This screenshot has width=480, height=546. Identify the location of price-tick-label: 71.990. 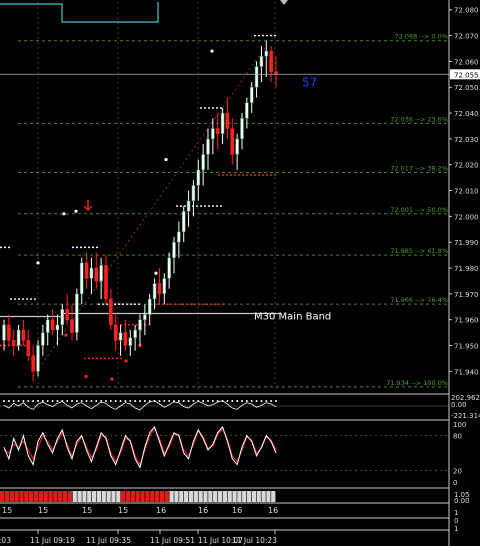
(466, 243).